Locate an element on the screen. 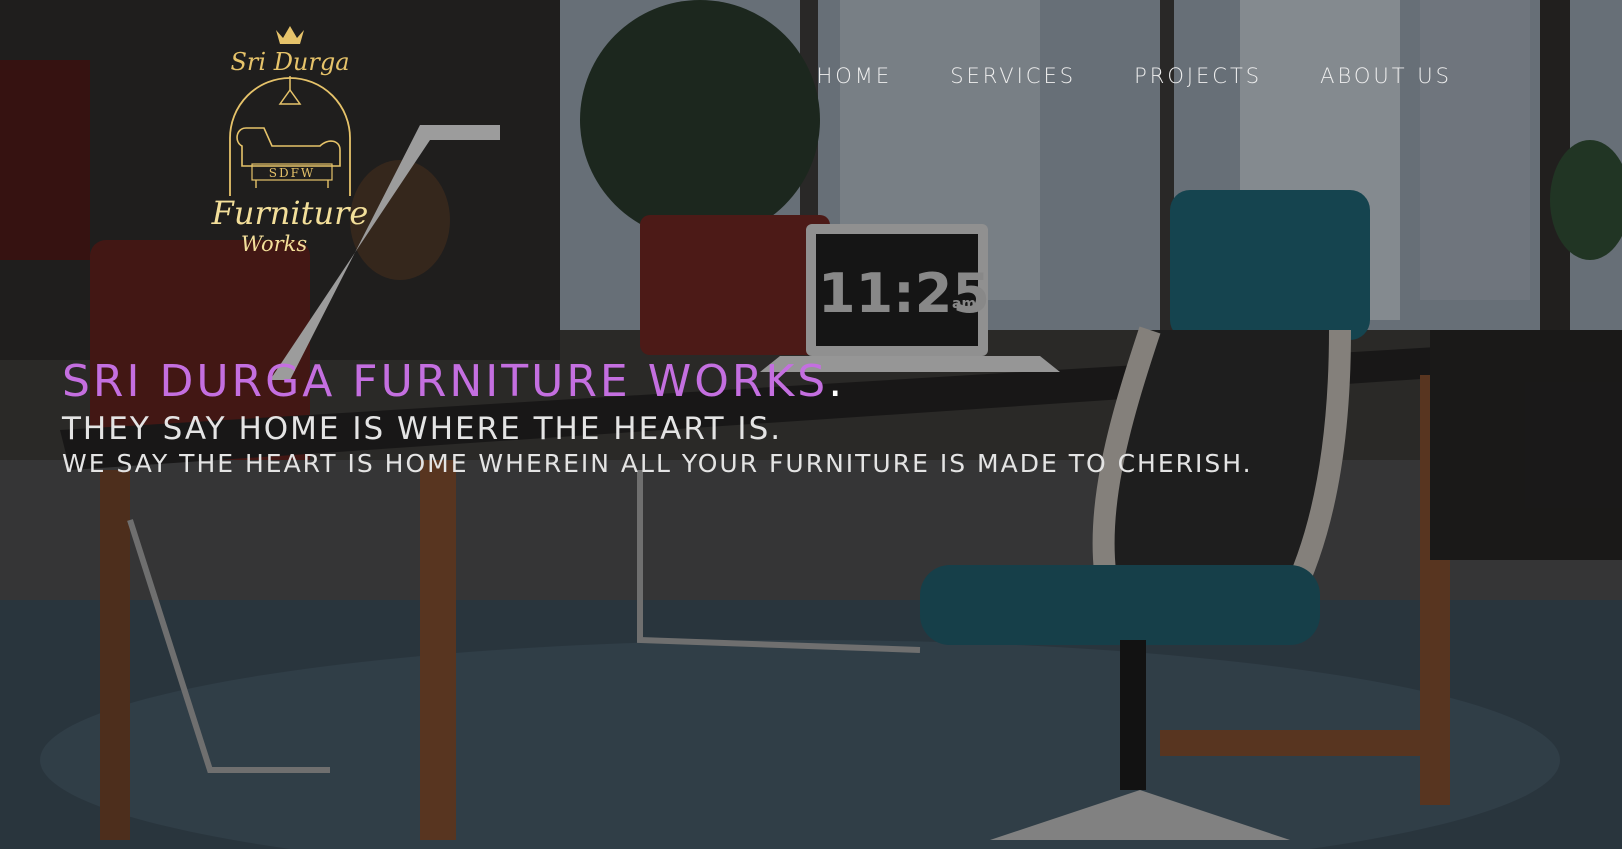 The height and width of the screenshot is (849, 1622). nav-home: HOME is located at coordinates (854, 76).